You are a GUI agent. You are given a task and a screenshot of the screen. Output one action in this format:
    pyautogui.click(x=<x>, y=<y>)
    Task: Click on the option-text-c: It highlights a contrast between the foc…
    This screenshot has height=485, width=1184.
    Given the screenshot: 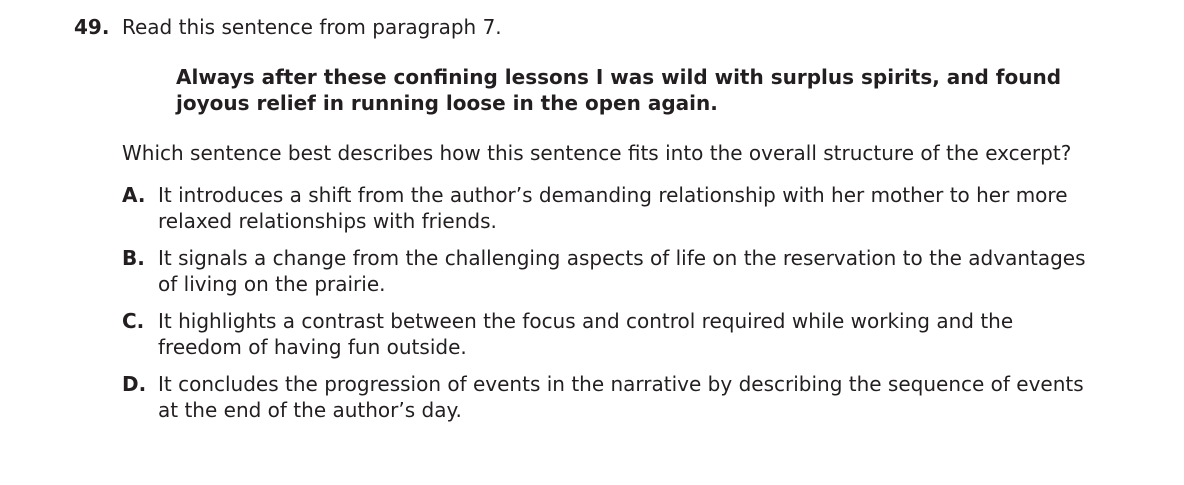 What is the action you would take?
    pyautogui.click(x=586, y=334)
    